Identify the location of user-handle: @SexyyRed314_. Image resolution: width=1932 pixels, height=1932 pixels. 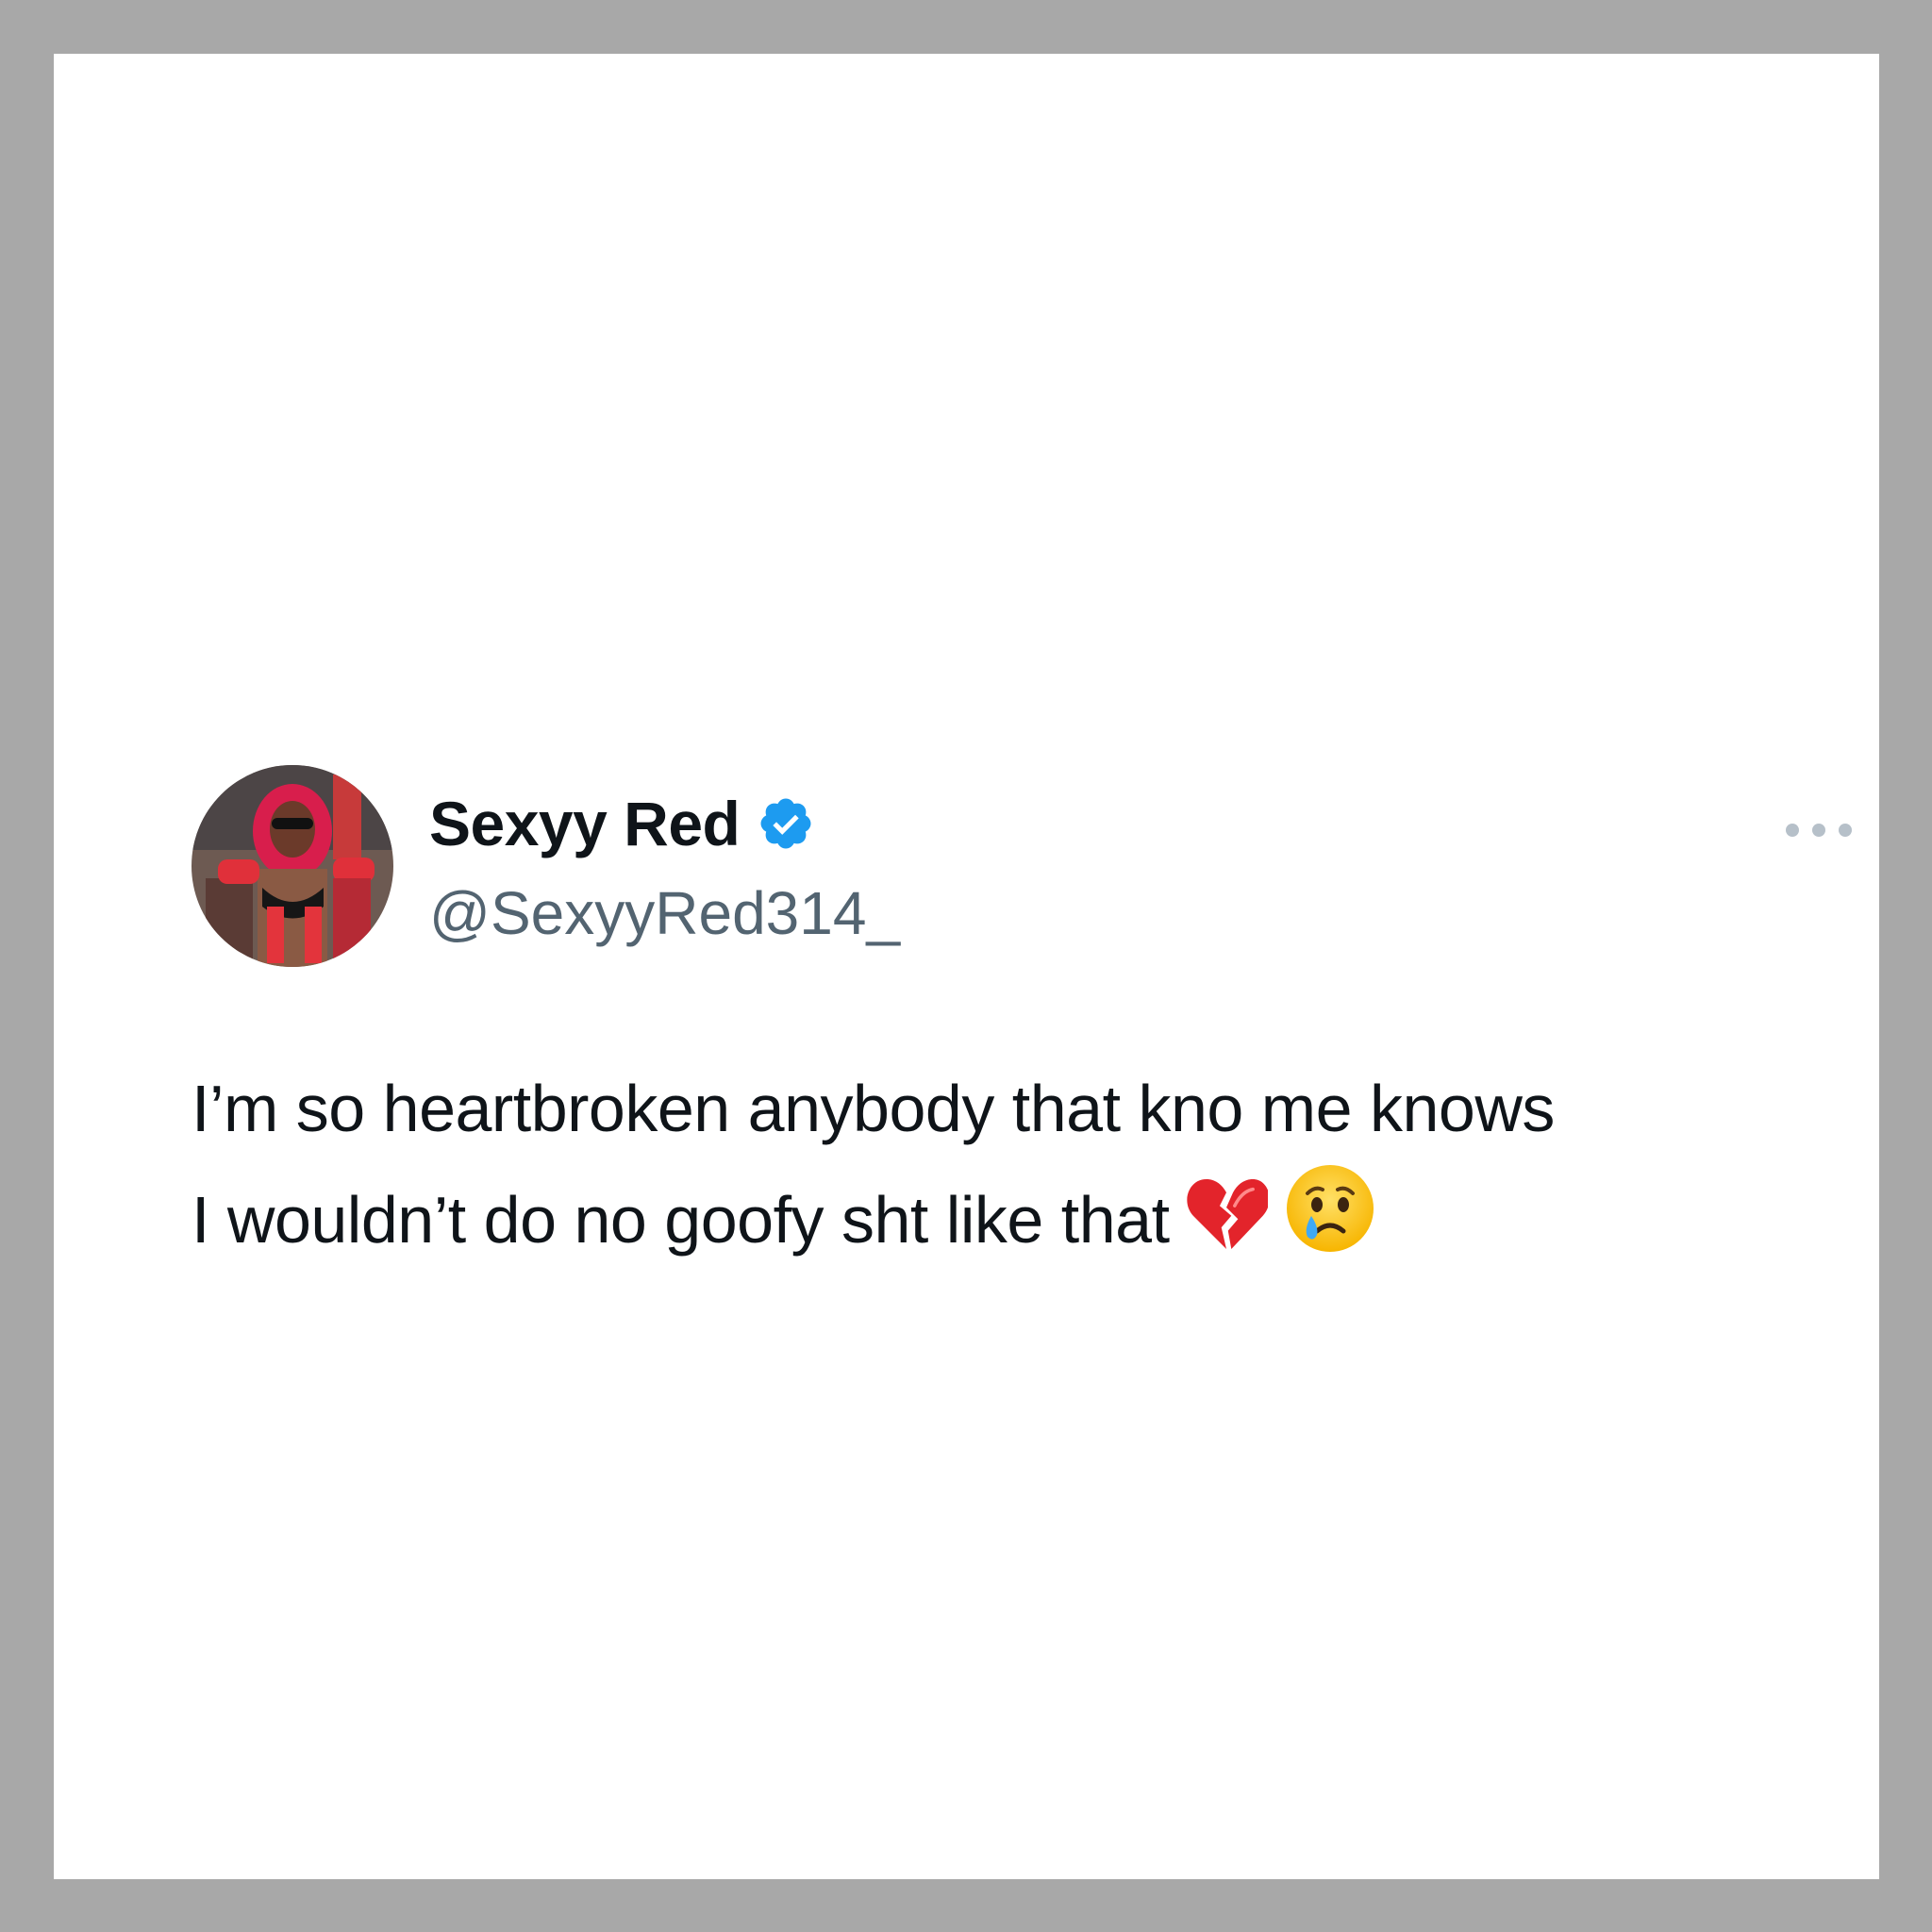
(665, 913).